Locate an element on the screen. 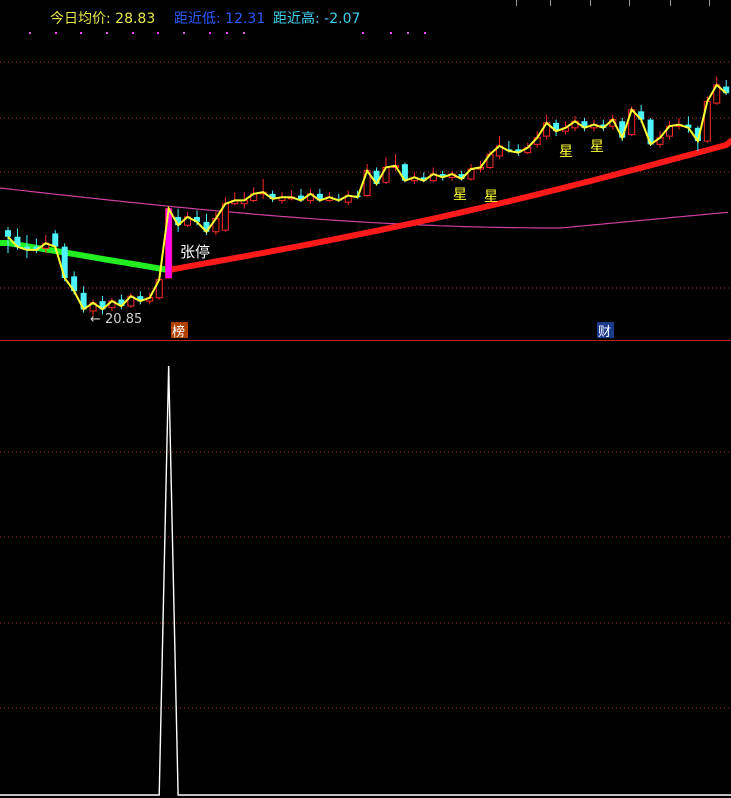  distance-high-label: 距近高: is located at coordinates (296, 19).